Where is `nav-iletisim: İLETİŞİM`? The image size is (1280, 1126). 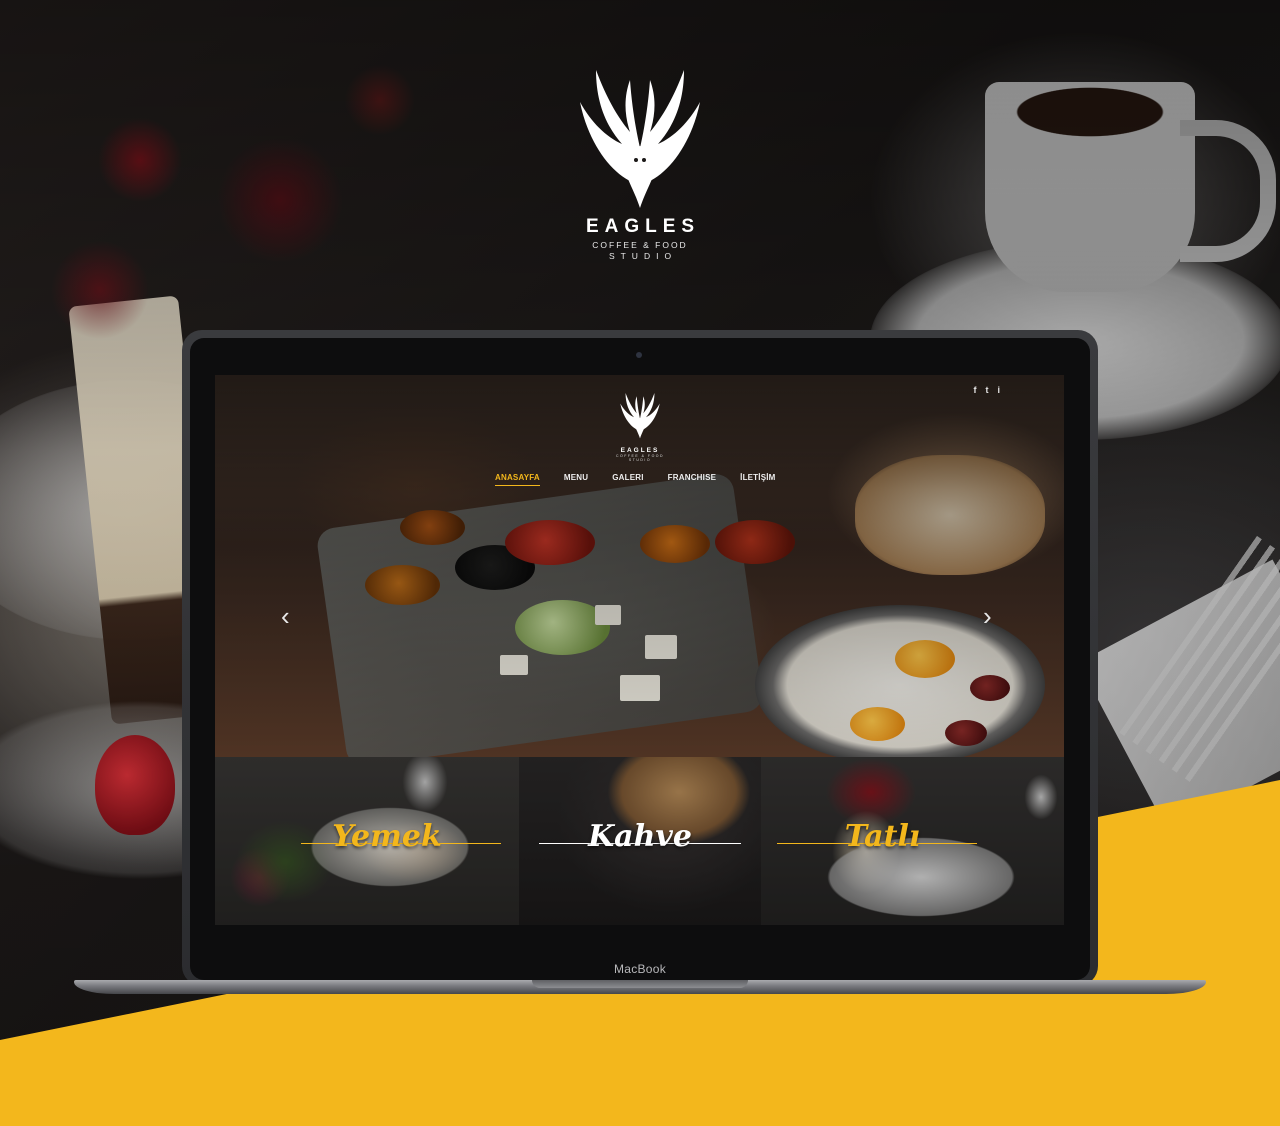 nav-iletisim: İLETİŞİM is located at coordinates (757, 479).